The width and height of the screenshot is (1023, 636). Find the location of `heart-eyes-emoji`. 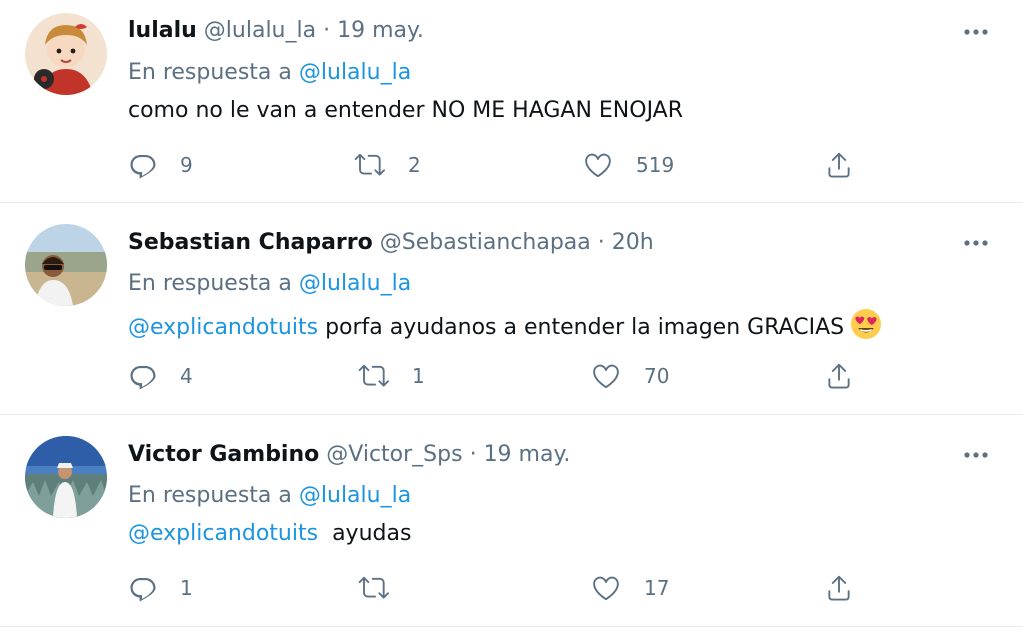

heart-eyes-emoji is located at coordinates (866, 328).